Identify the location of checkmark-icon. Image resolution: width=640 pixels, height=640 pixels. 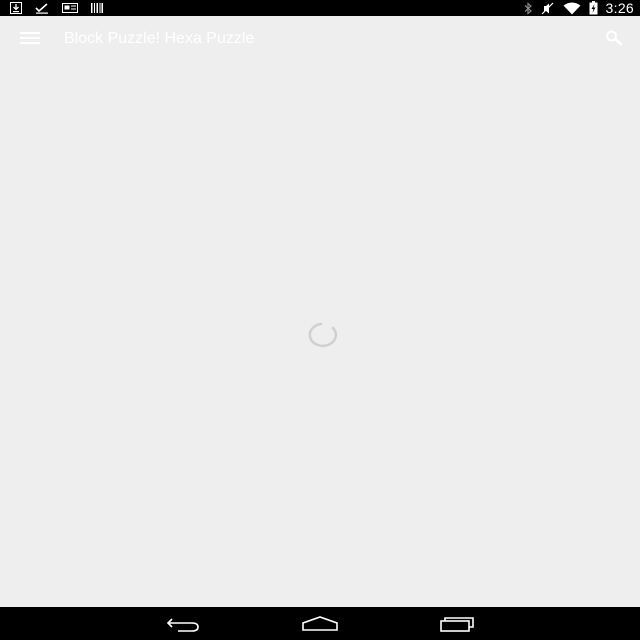
(41, 8).